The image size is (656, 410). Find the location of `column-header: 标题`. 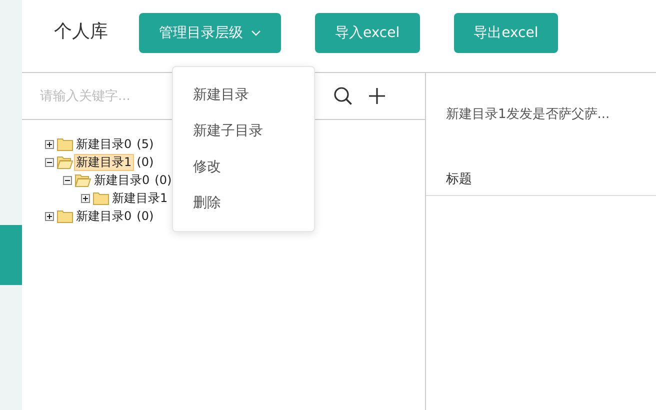

column-header: 标题 is located at coordinates (541, 179).